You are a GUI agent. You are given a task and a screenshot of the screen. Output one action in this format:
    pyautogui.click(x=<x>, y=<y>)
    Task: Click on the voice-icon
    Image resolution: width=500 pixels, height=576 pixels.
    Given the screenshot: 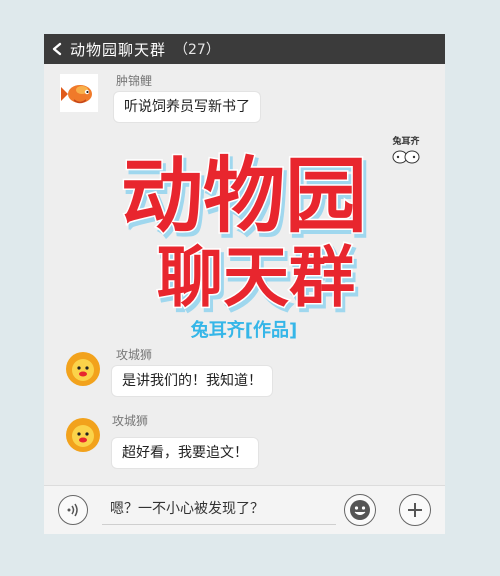 What is the action you would take?
    pyautogui.click(x=72, y=510)
    